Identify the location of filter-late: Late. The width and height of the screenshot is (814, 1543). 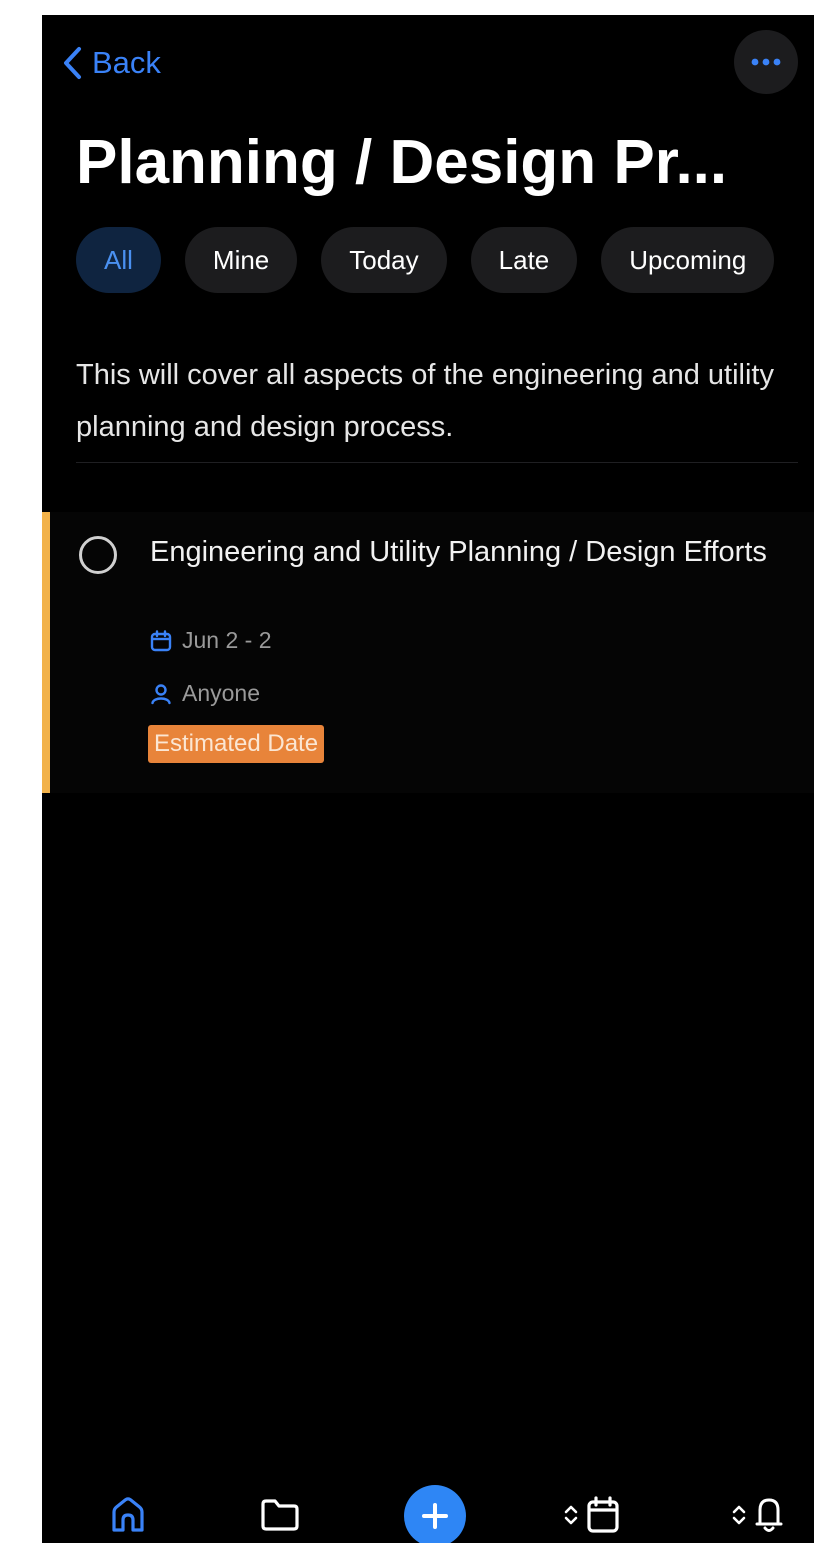
(524, 260).